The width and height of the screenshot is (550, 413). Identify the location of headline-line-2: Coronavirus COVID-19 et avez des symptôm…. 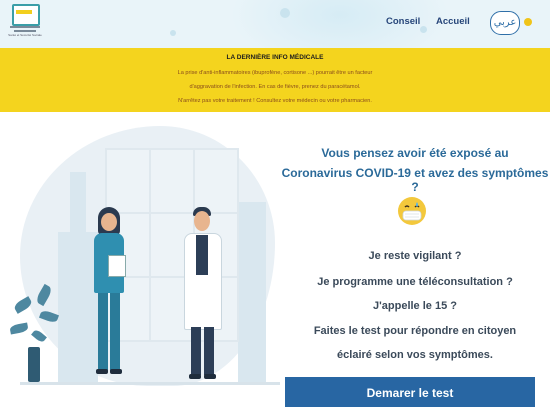
(415, 180).